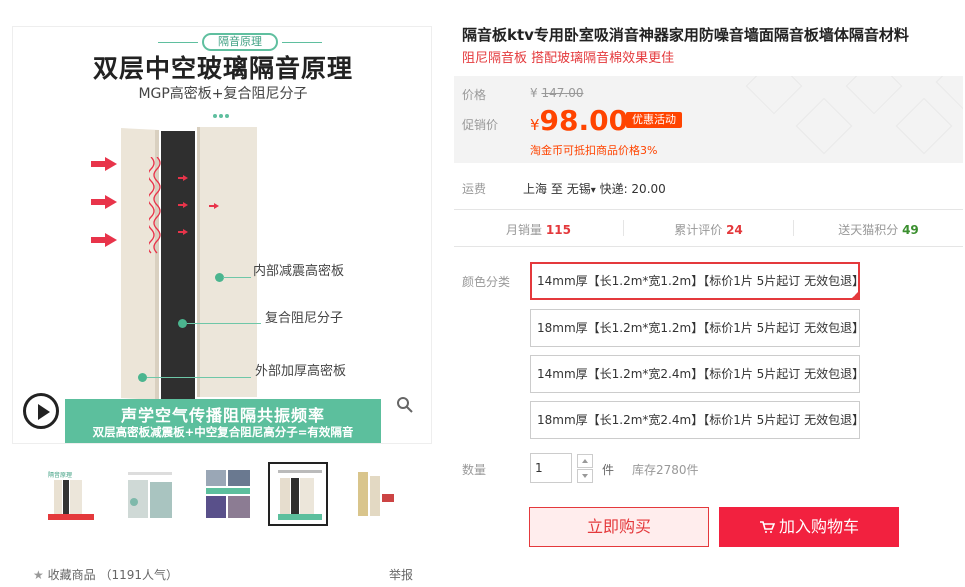 This screenshot has height=587, width=965. I want to click on ship-from: 上海, so click(535, 189).